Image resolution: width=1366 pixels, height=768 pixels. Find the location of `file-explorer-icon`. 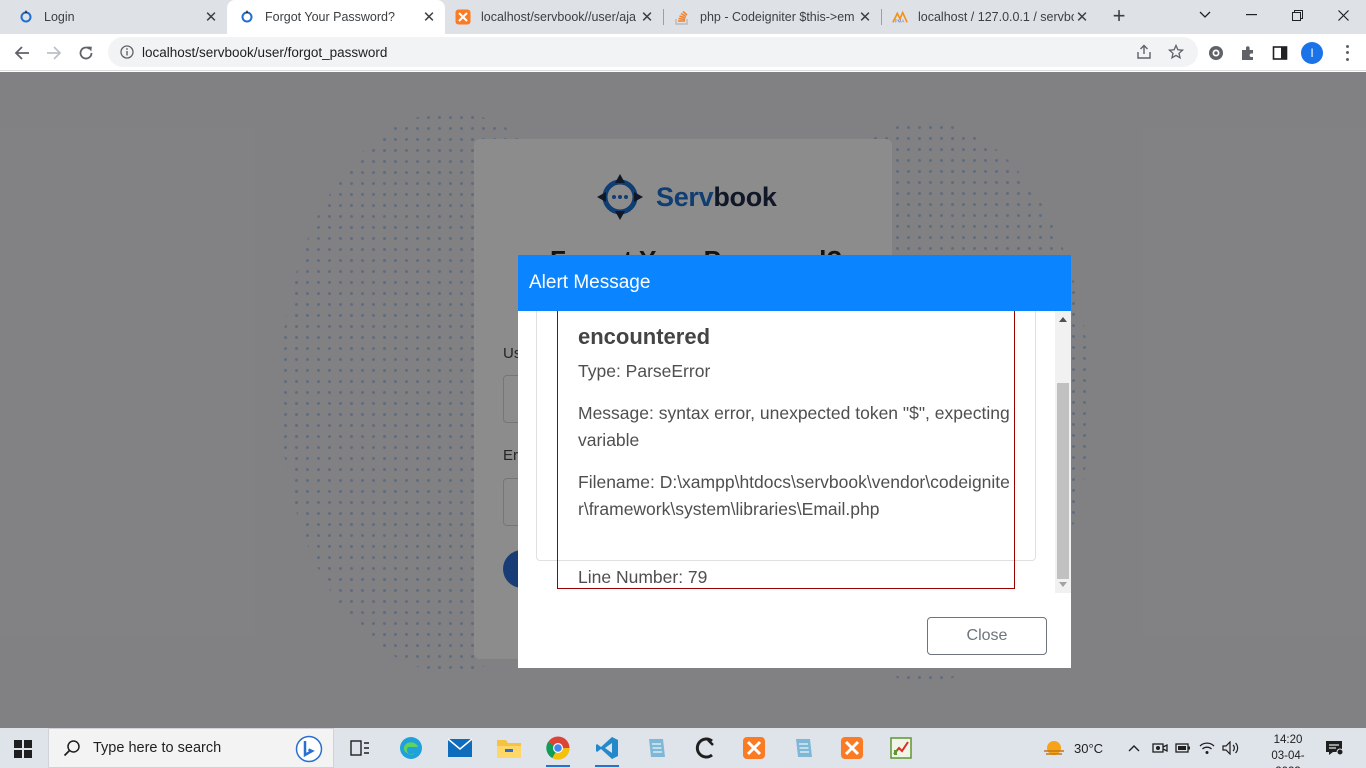

file-explorer-icon is located at coordinates (509, 748).